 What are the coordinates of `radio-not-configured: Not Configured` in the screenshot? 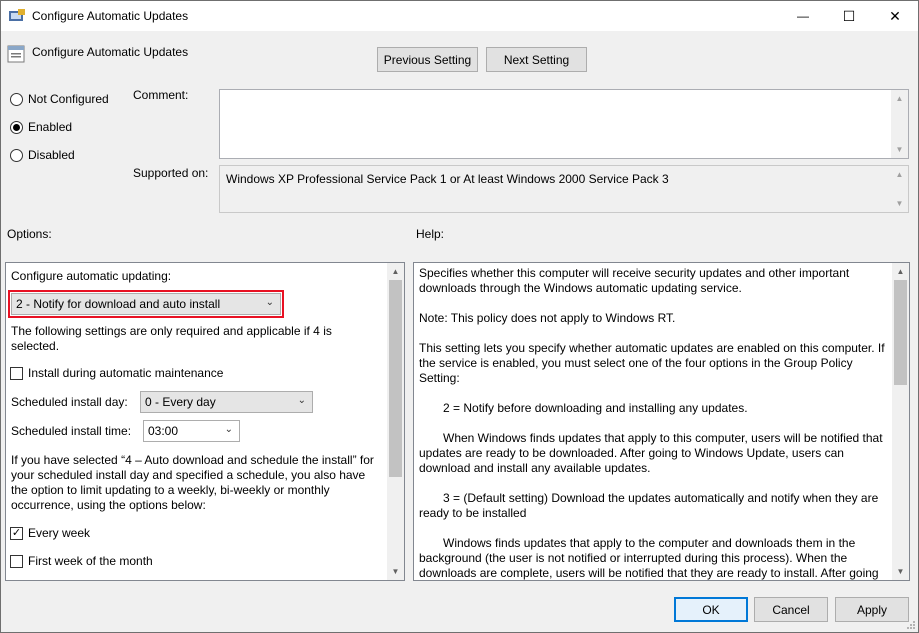 It's located at (59, 99).